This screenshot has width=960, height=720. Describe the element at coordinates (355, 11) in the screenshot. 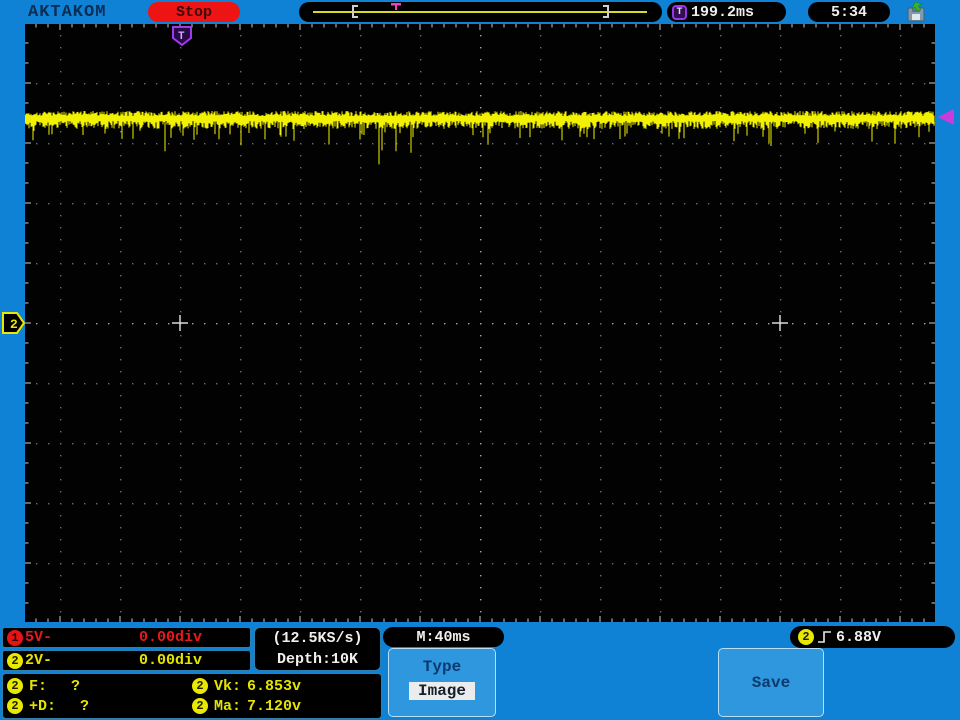

I see `window-left-bracket` at that location.